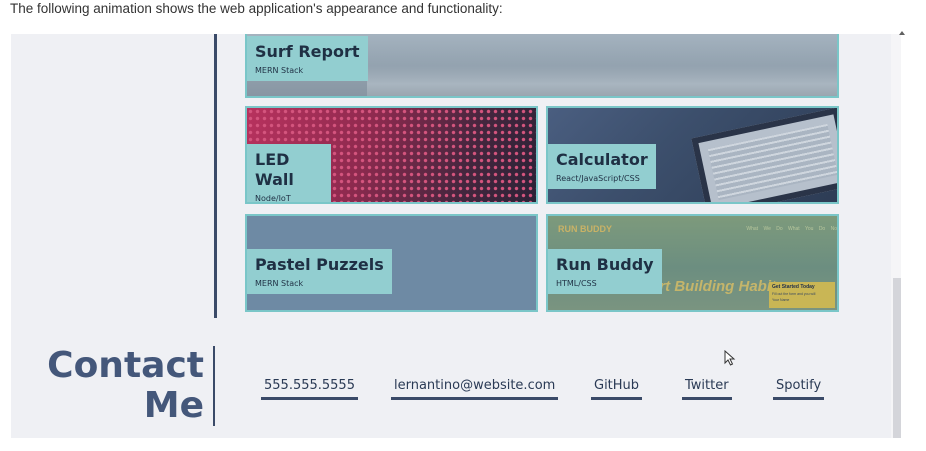 The width and height of the screenshot is (926, 451). I want to click on background-ghost-text, so click(124, 113).